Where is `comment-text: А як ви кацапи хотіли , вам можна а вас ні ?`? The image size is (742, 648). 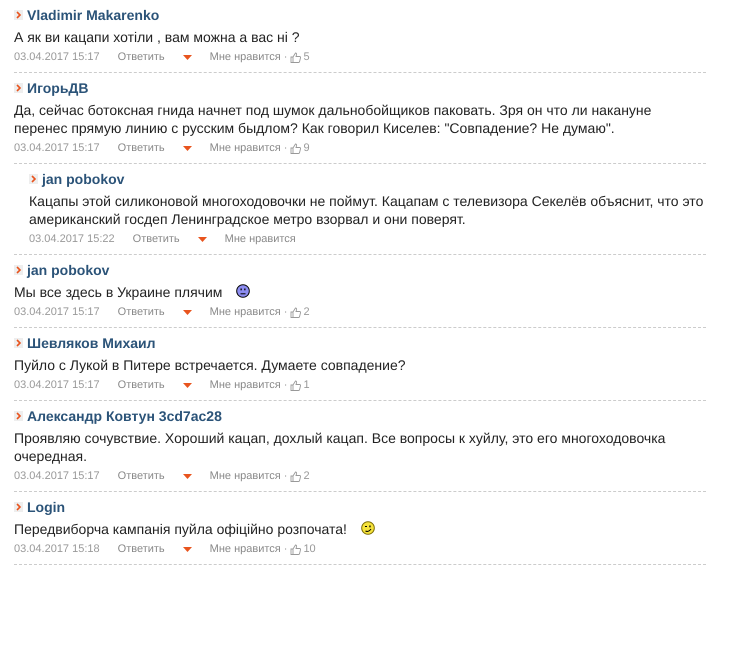
comment-text: А як ви кацапи хотіли , вам можна а вас ні ? is located at coordinates (157, 37).